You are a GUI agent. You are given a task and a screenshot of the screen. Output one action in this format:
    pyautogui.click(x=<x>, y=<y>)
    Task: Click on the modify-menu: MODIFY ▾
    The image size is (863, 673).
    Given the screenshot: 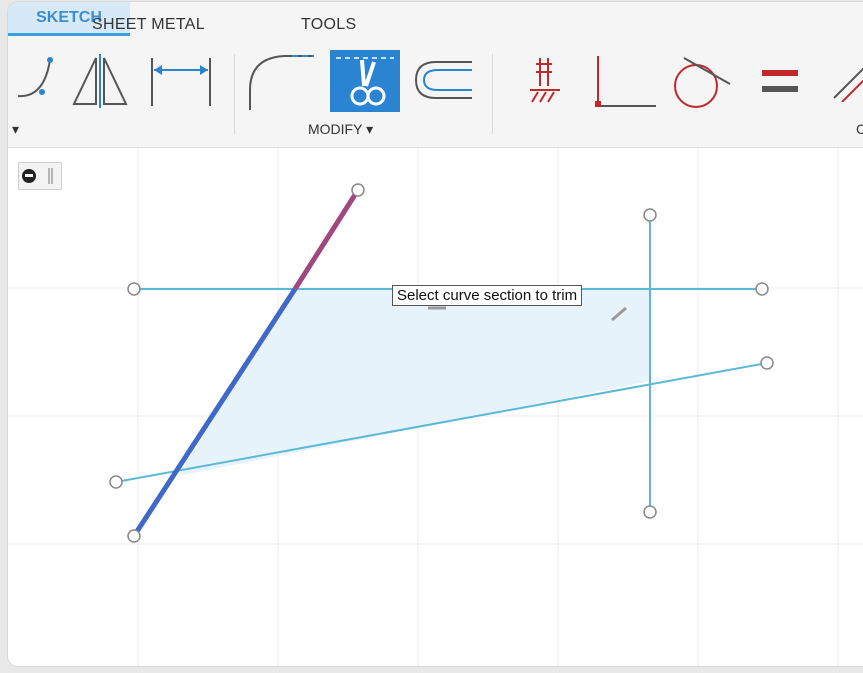 What is the action you would take?
    pyautogui.click(x=340, y=129)
    